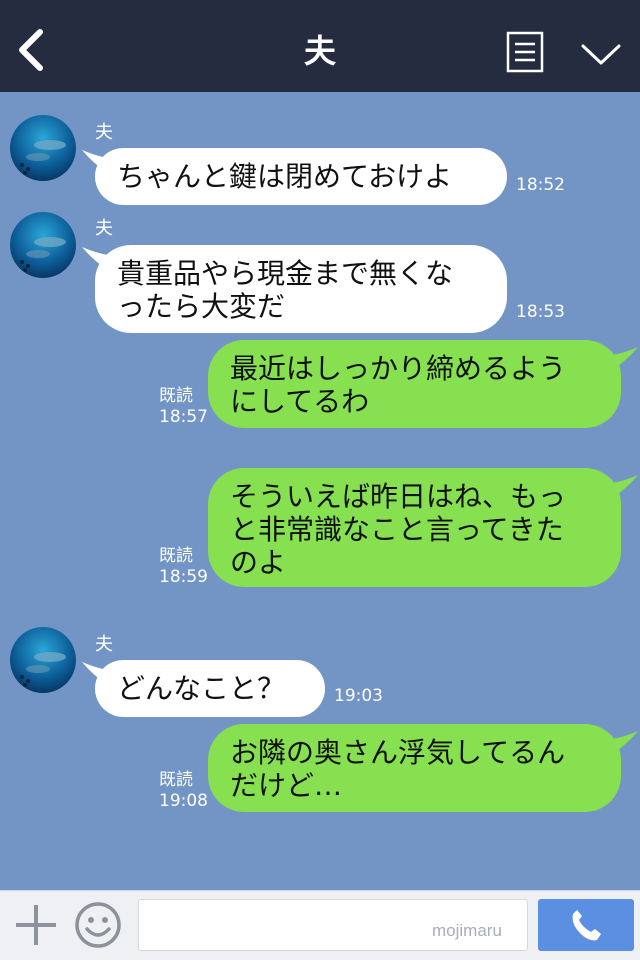 The width and height of the screenshot is (640, 960). I want to click on message-text: にしてるわ, so click(300, 401).